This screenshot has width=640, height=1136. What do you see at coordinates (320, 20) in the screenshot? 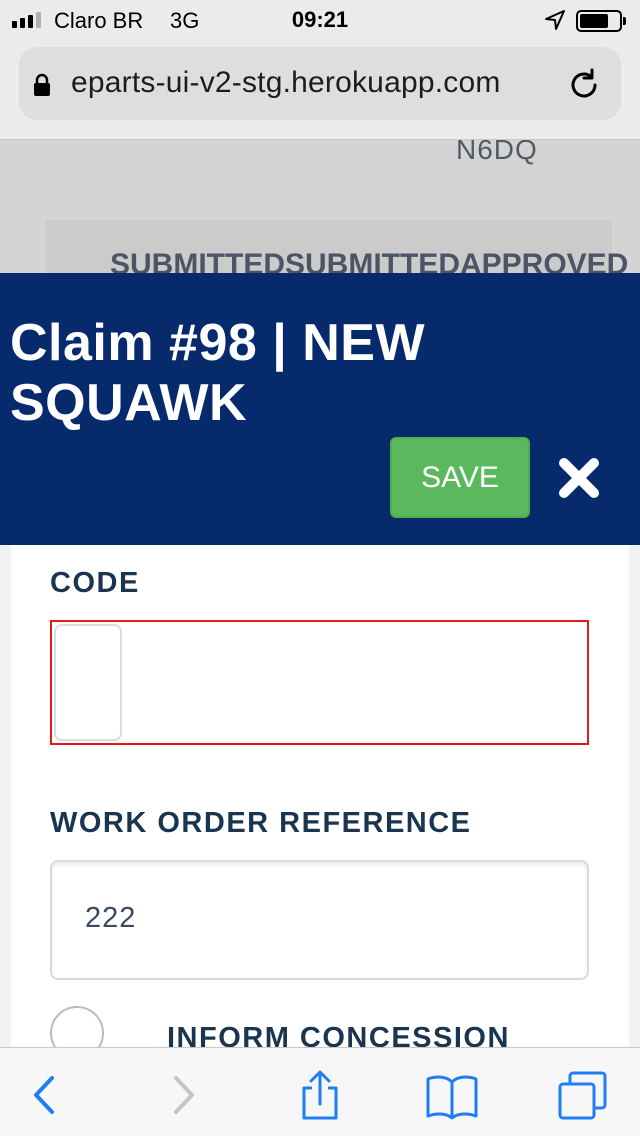
I see `status-bar: Claro BR 3G 09:21` at bounding box center [320, 20].